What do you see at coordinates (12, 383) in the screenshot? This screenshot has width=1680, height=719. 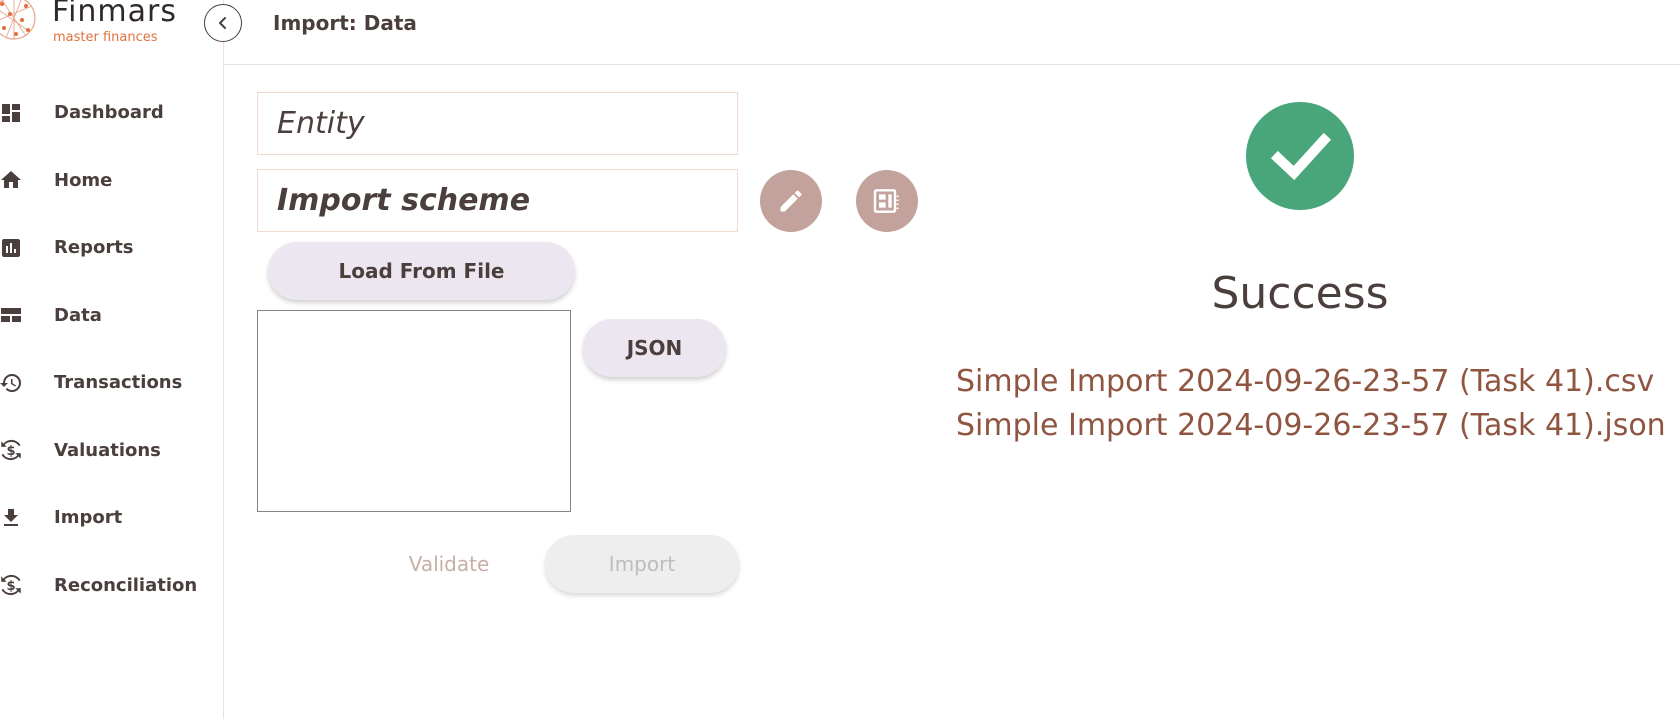 I see `history-icon` at bounding box center [12, 383].